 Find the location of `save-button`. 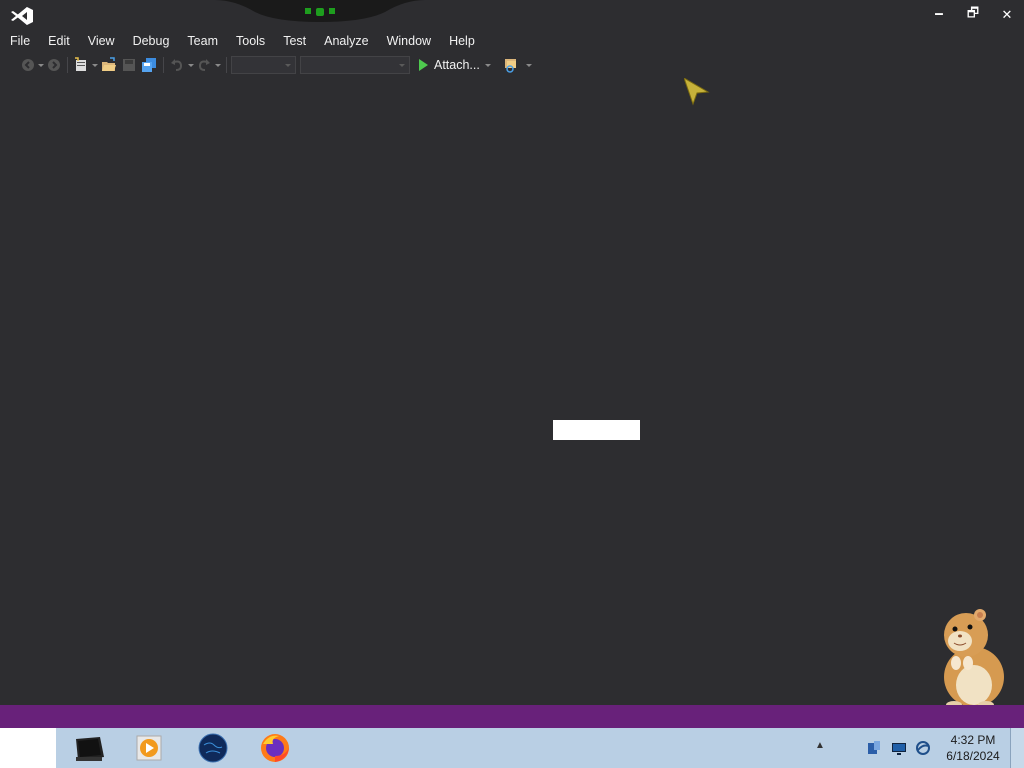

save-button is located at coordinates (129, 65).